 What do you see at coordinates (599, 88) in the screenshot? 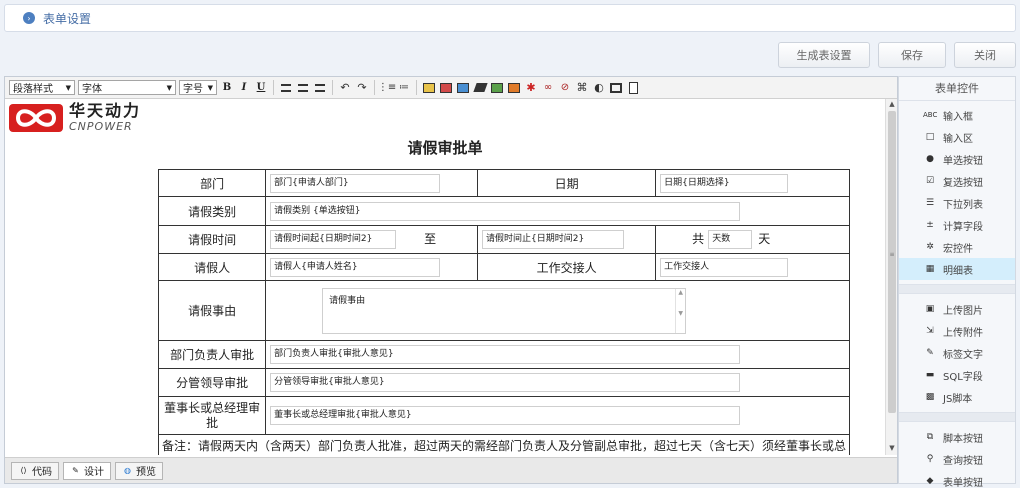
I see `preview-icon: ◐` at bounding box center [599, 88].